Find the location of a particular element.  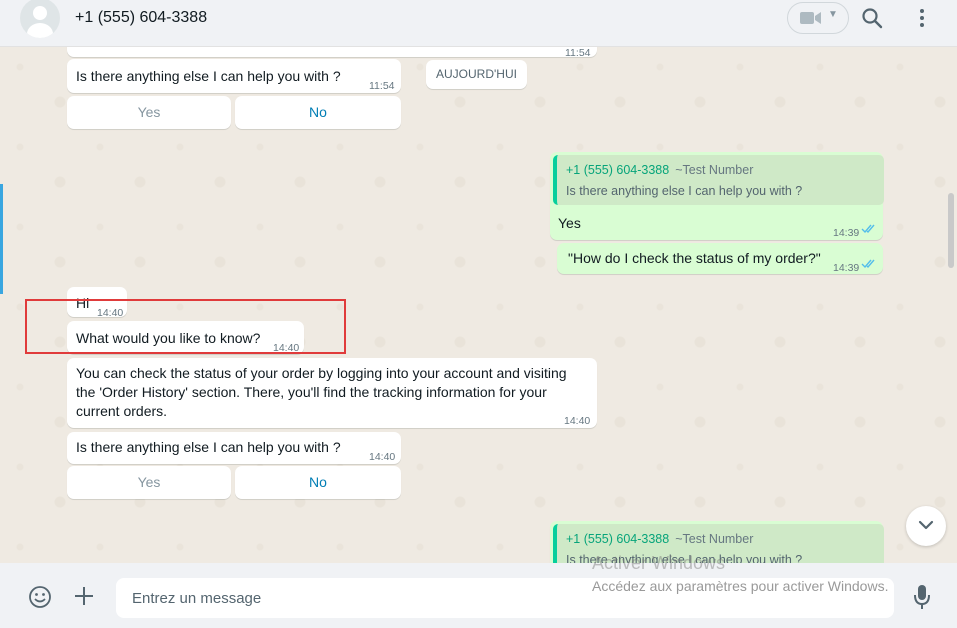

chevron-down-icon: ▼ is located at coordinates (833, 14).